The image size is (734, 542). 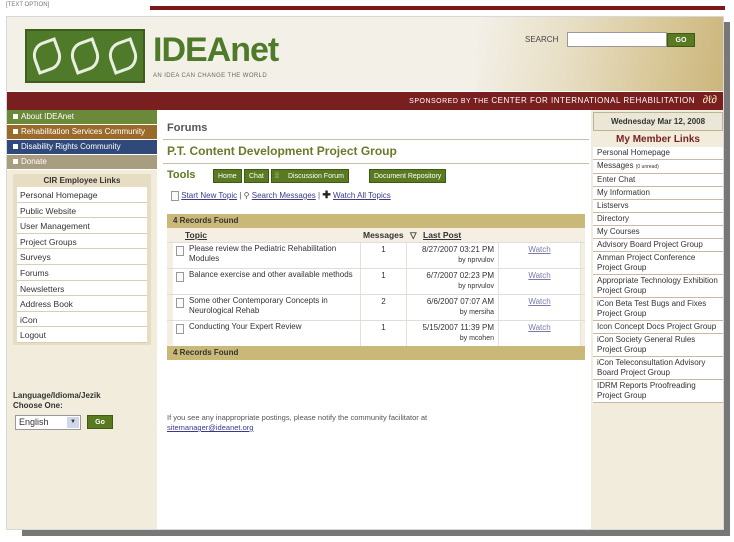 I want to click on last-post-date: 5/15/2007 11:39 PM, so click(x=458, y=327).